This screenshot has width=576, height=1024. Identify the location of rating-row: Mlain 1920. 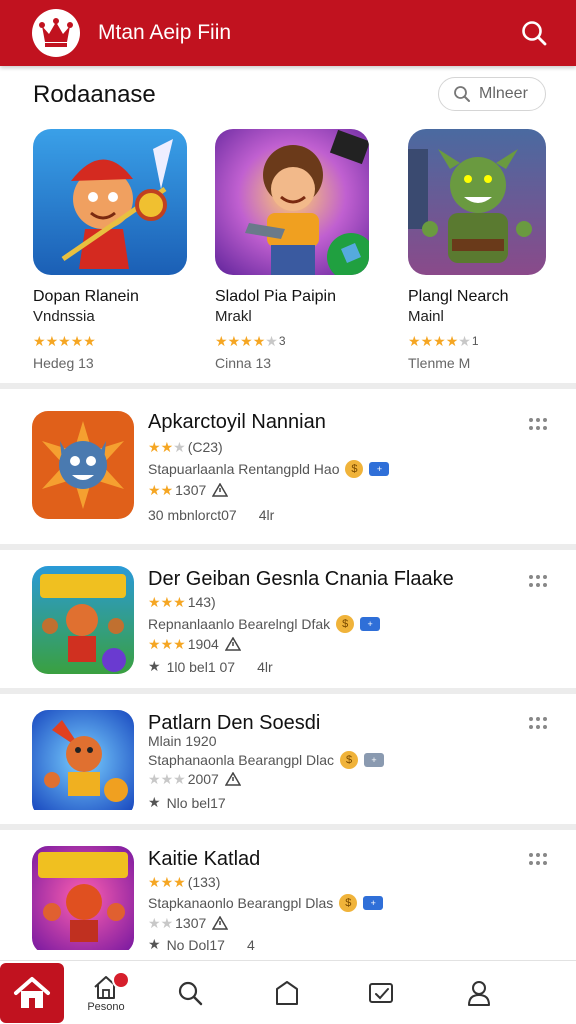
(182, 741).